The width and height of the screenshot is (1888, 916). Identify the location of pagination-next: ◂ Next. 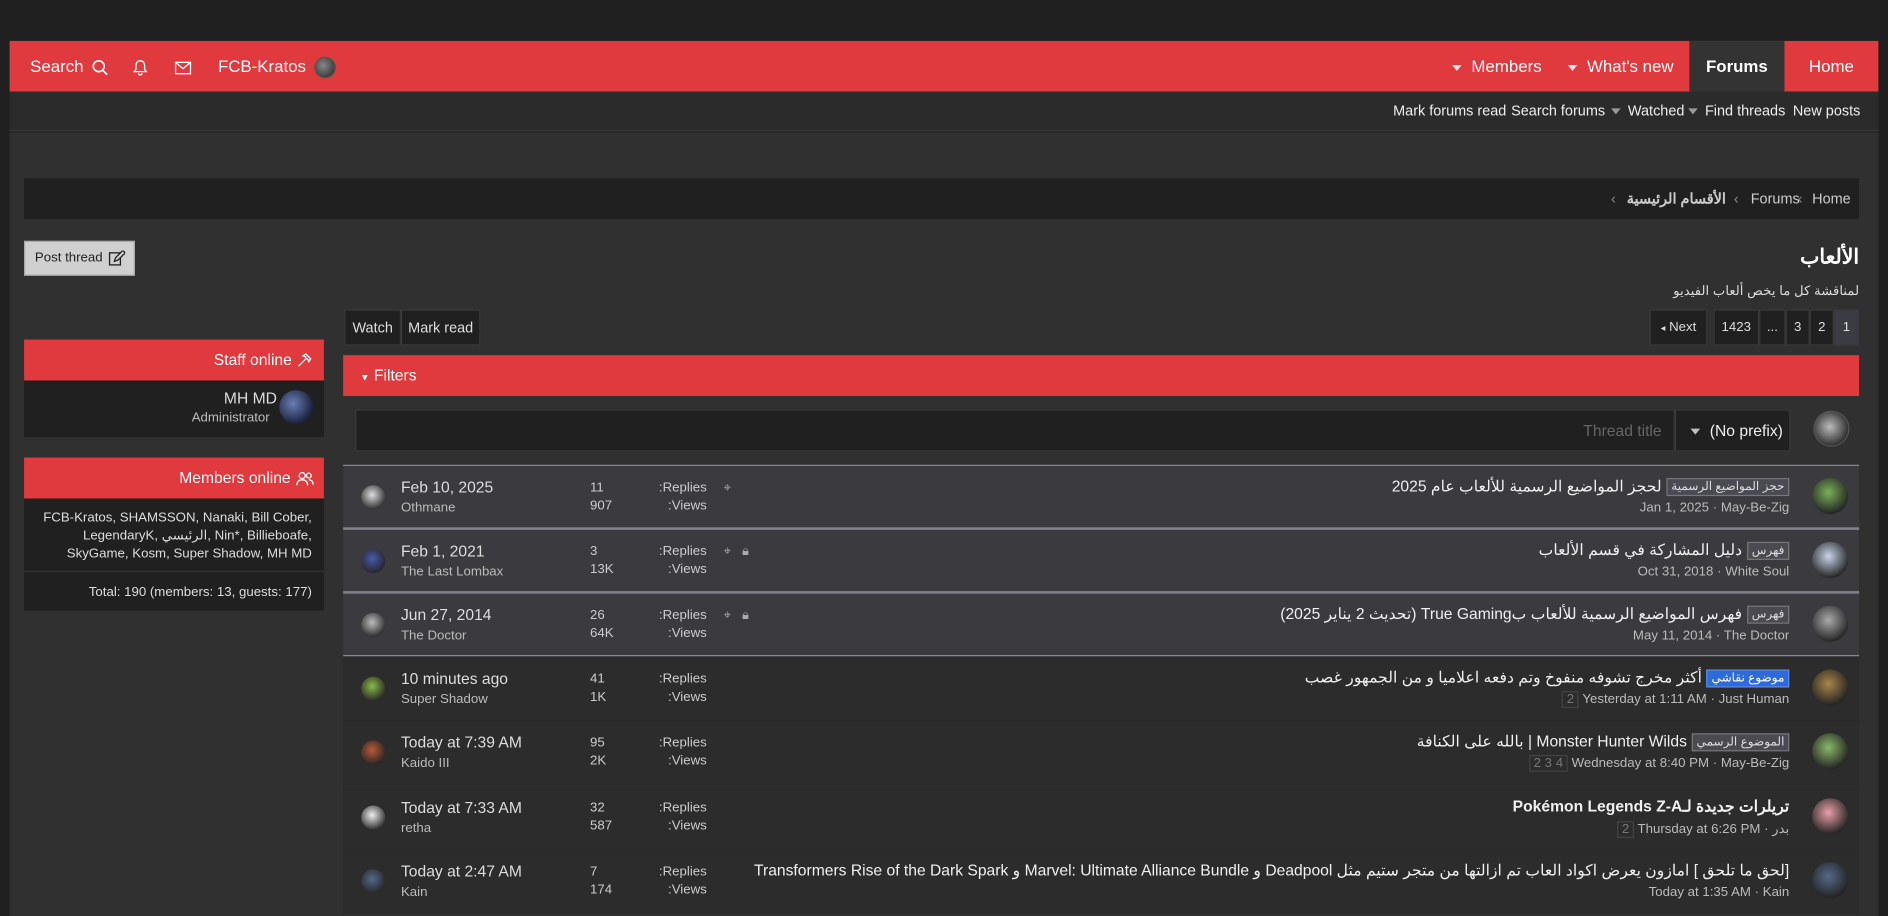
(1678, 327).